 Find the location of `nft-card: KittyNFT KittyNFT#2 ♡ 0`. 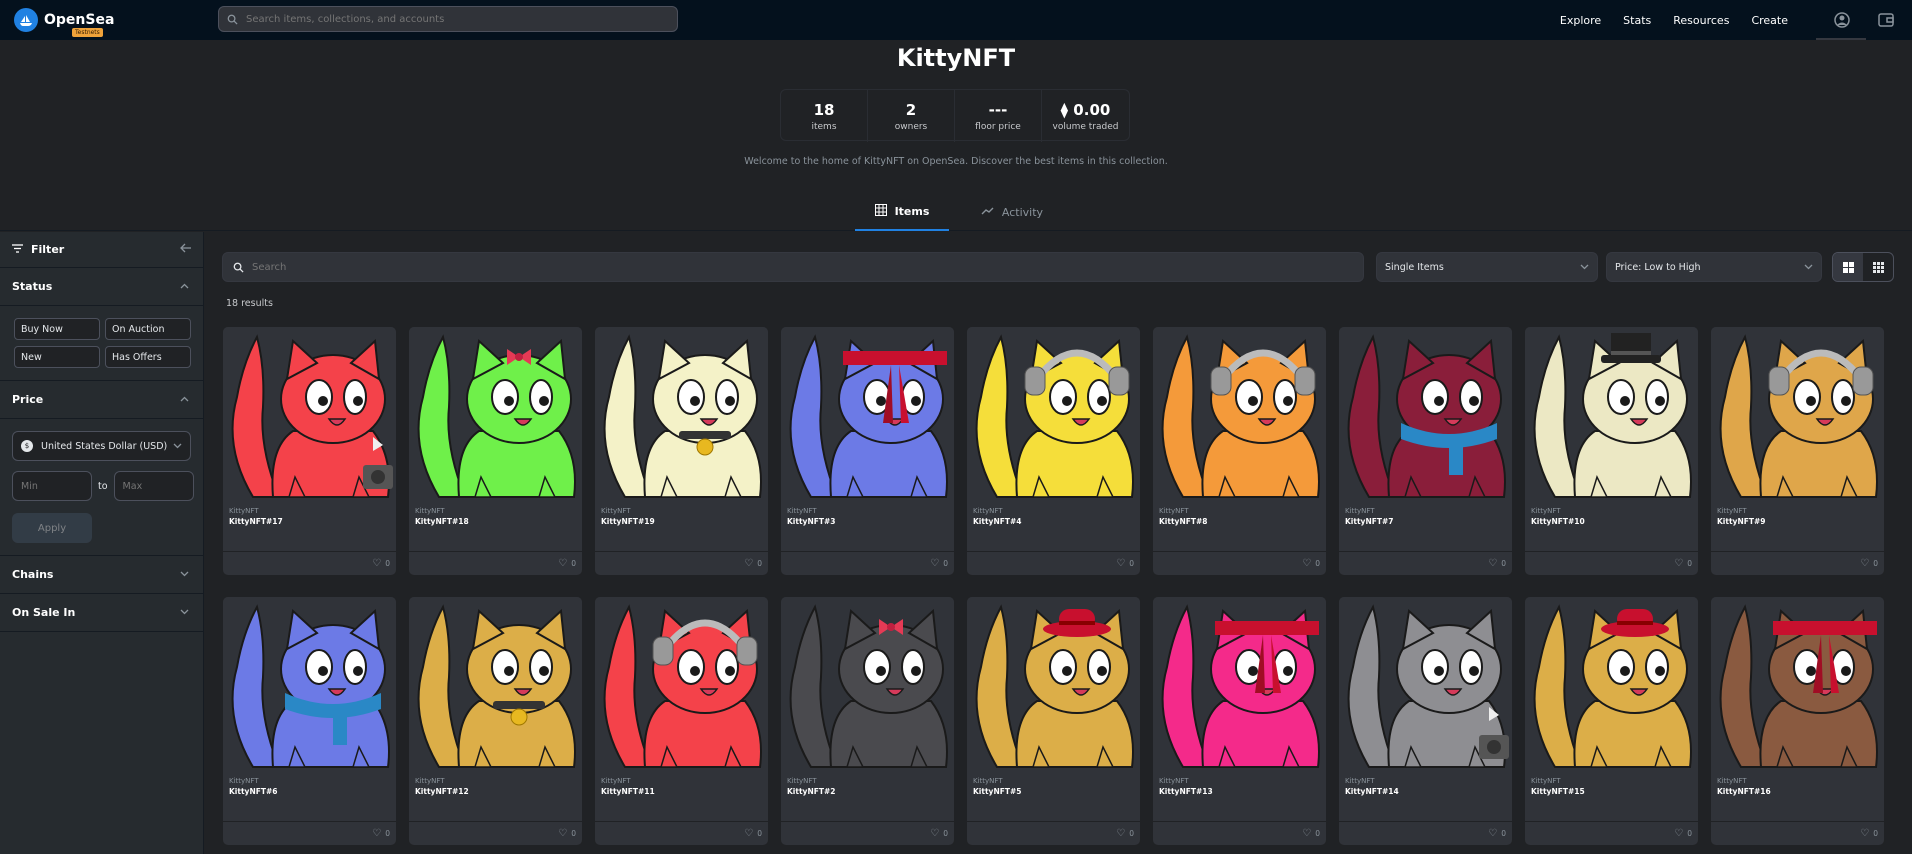

nft-card: KittyNFT KittyNFT#2 ♡ 0 is located at coordinates (867, 721).